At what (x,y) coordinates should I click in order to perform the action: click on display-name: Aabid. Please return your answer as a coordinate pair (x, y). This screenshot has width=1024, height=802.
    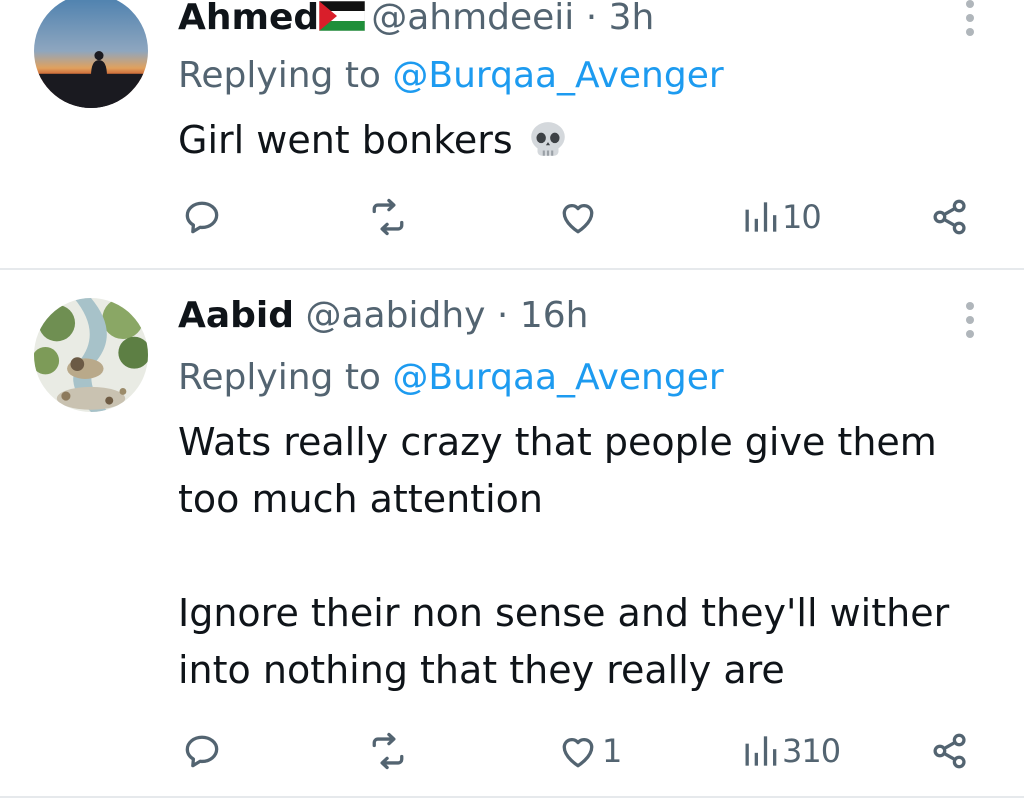
    Looking at the image, I should click on (236, 315).